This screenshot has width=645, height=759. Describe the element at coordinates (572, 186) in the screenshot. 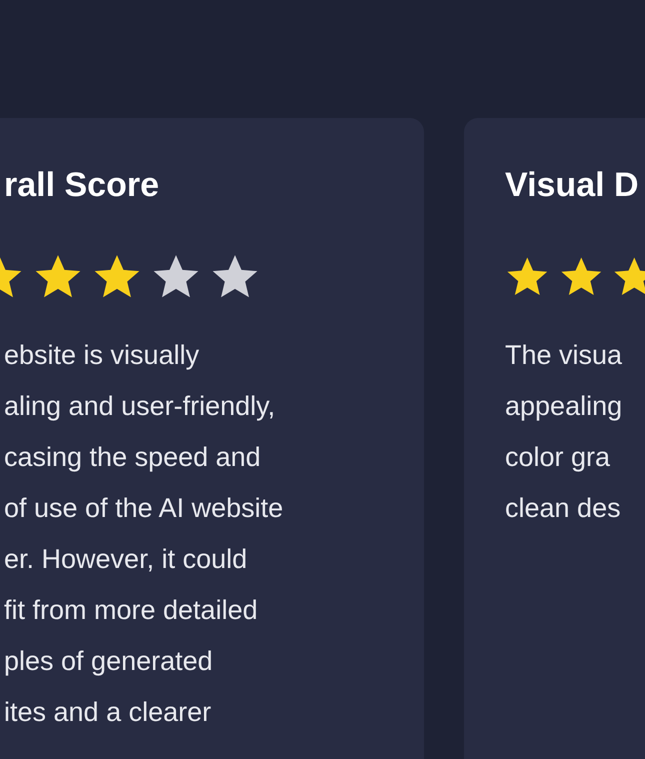

I see `card-title: Visual D` at that location.